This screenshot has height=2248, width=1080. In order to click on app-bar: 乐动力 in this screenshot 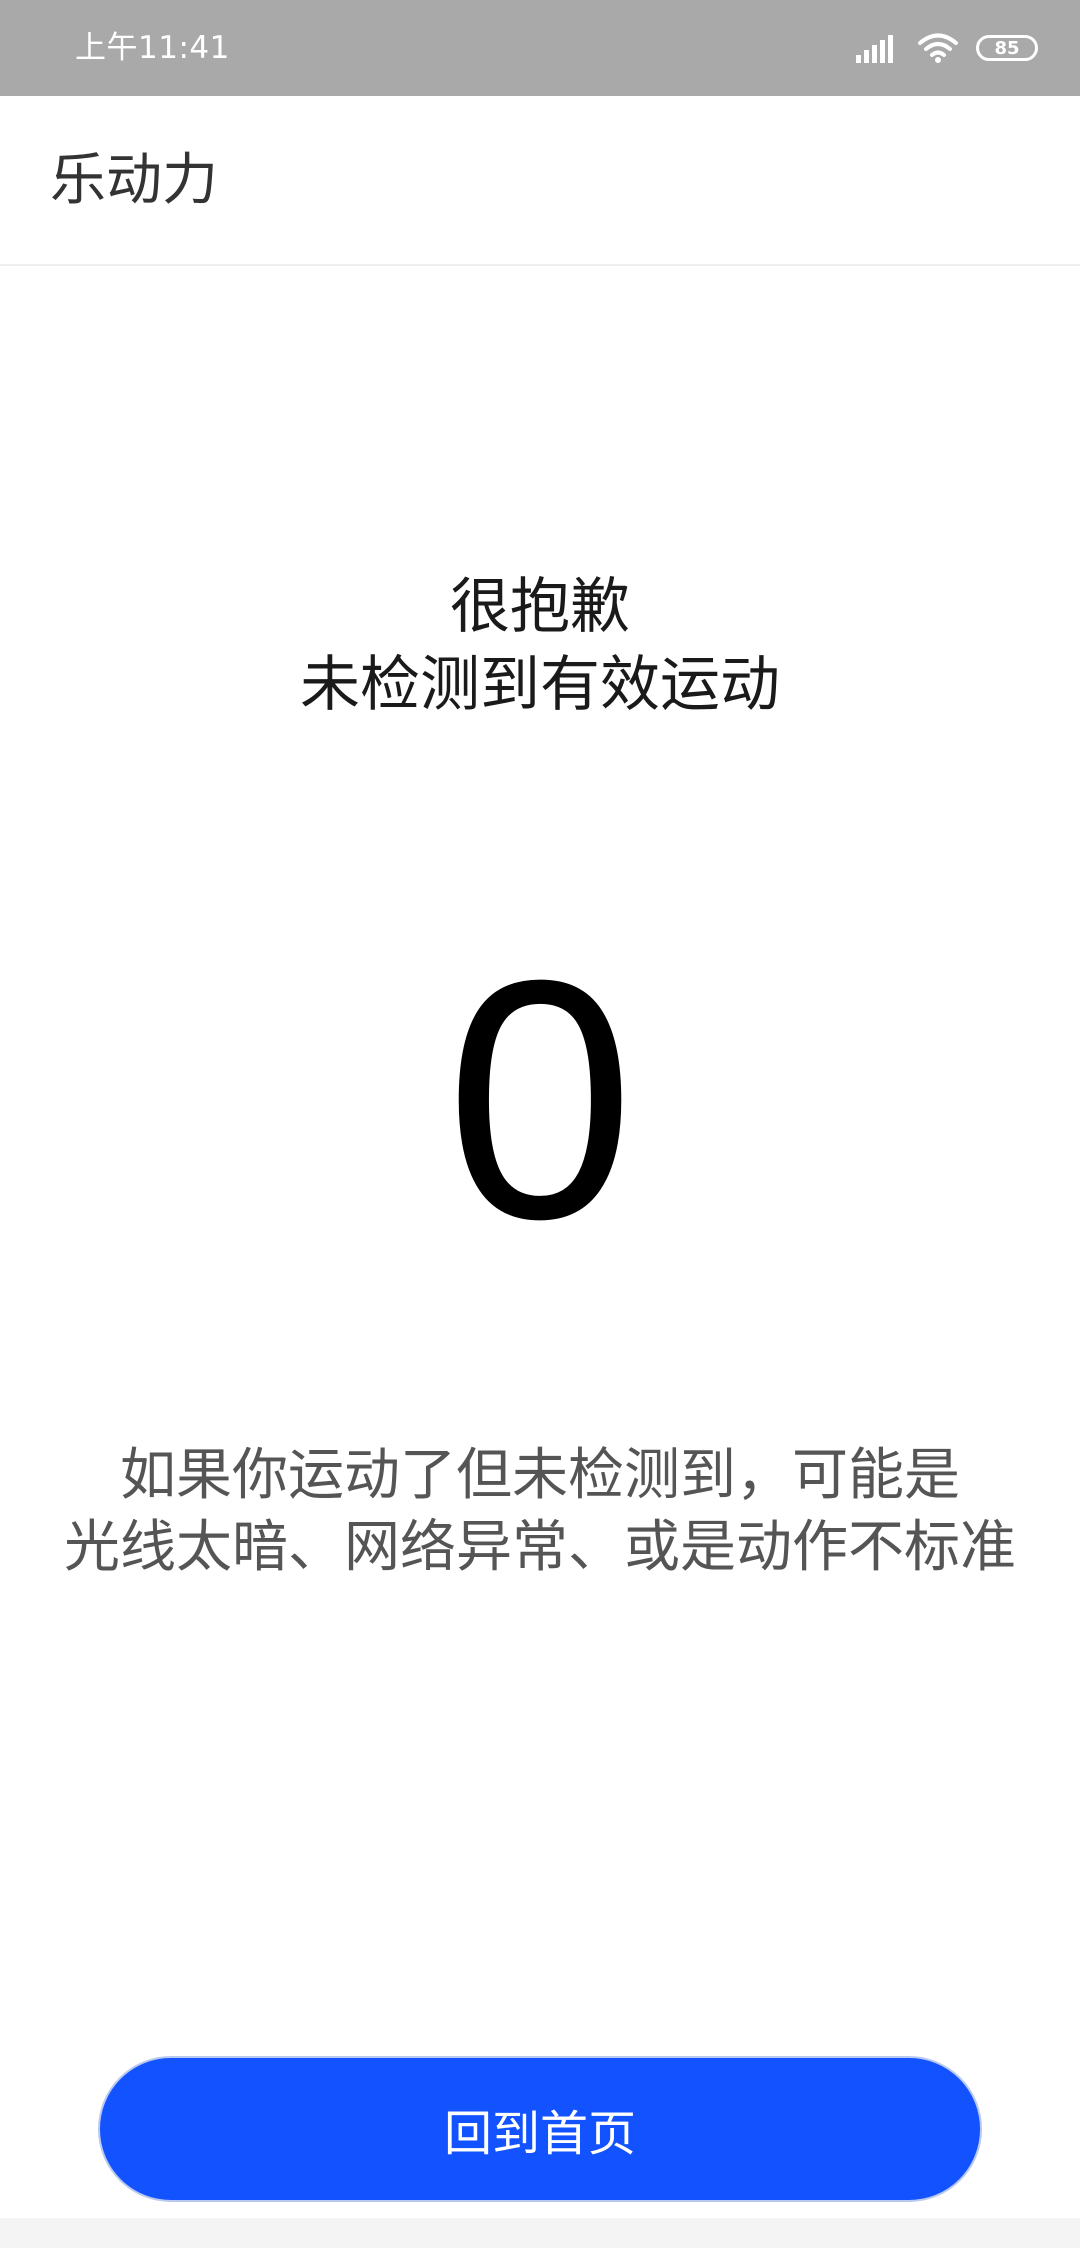, I will do `click(540, 181)`.